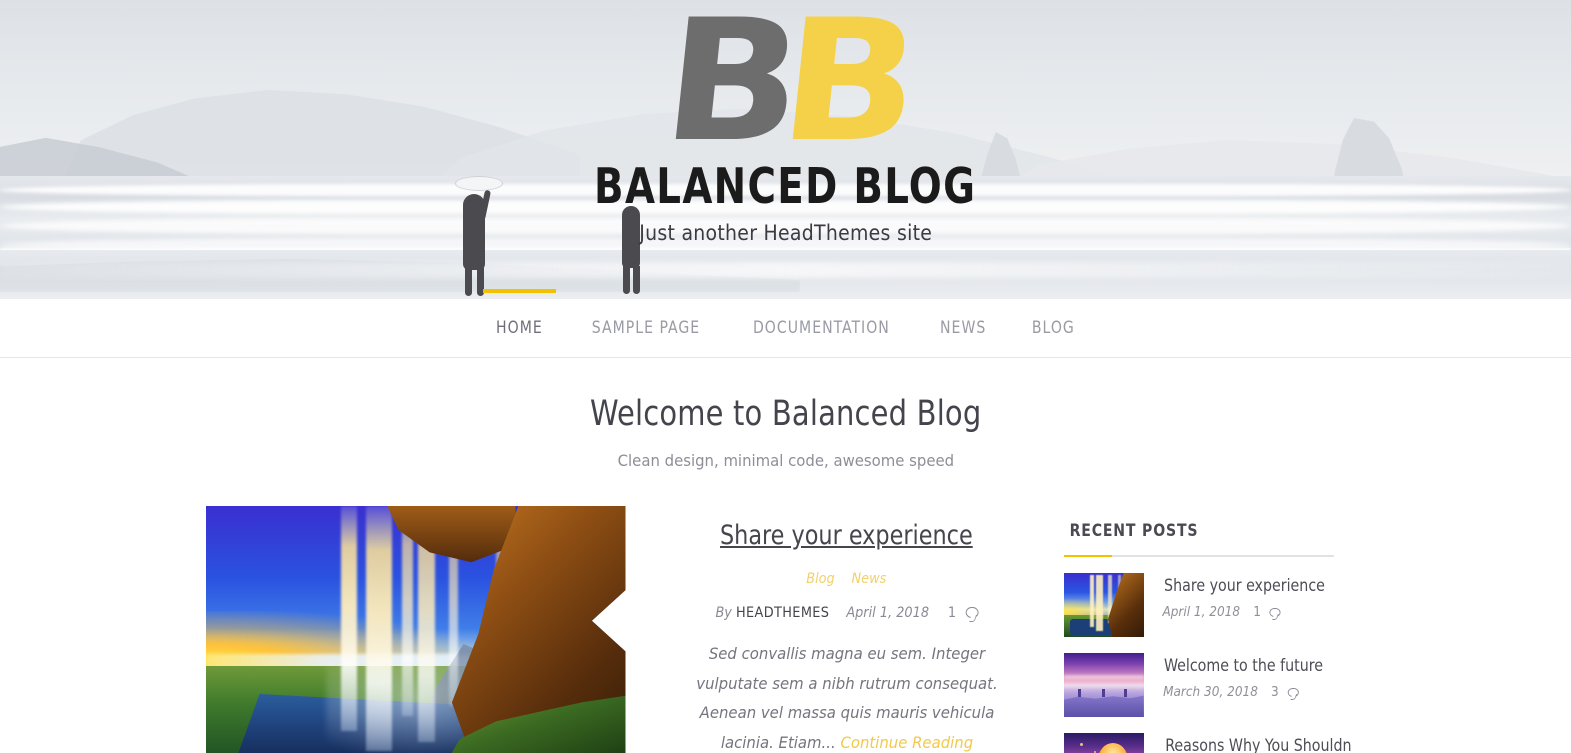  I want to click on meta-by-label: By, so click(723, 613).